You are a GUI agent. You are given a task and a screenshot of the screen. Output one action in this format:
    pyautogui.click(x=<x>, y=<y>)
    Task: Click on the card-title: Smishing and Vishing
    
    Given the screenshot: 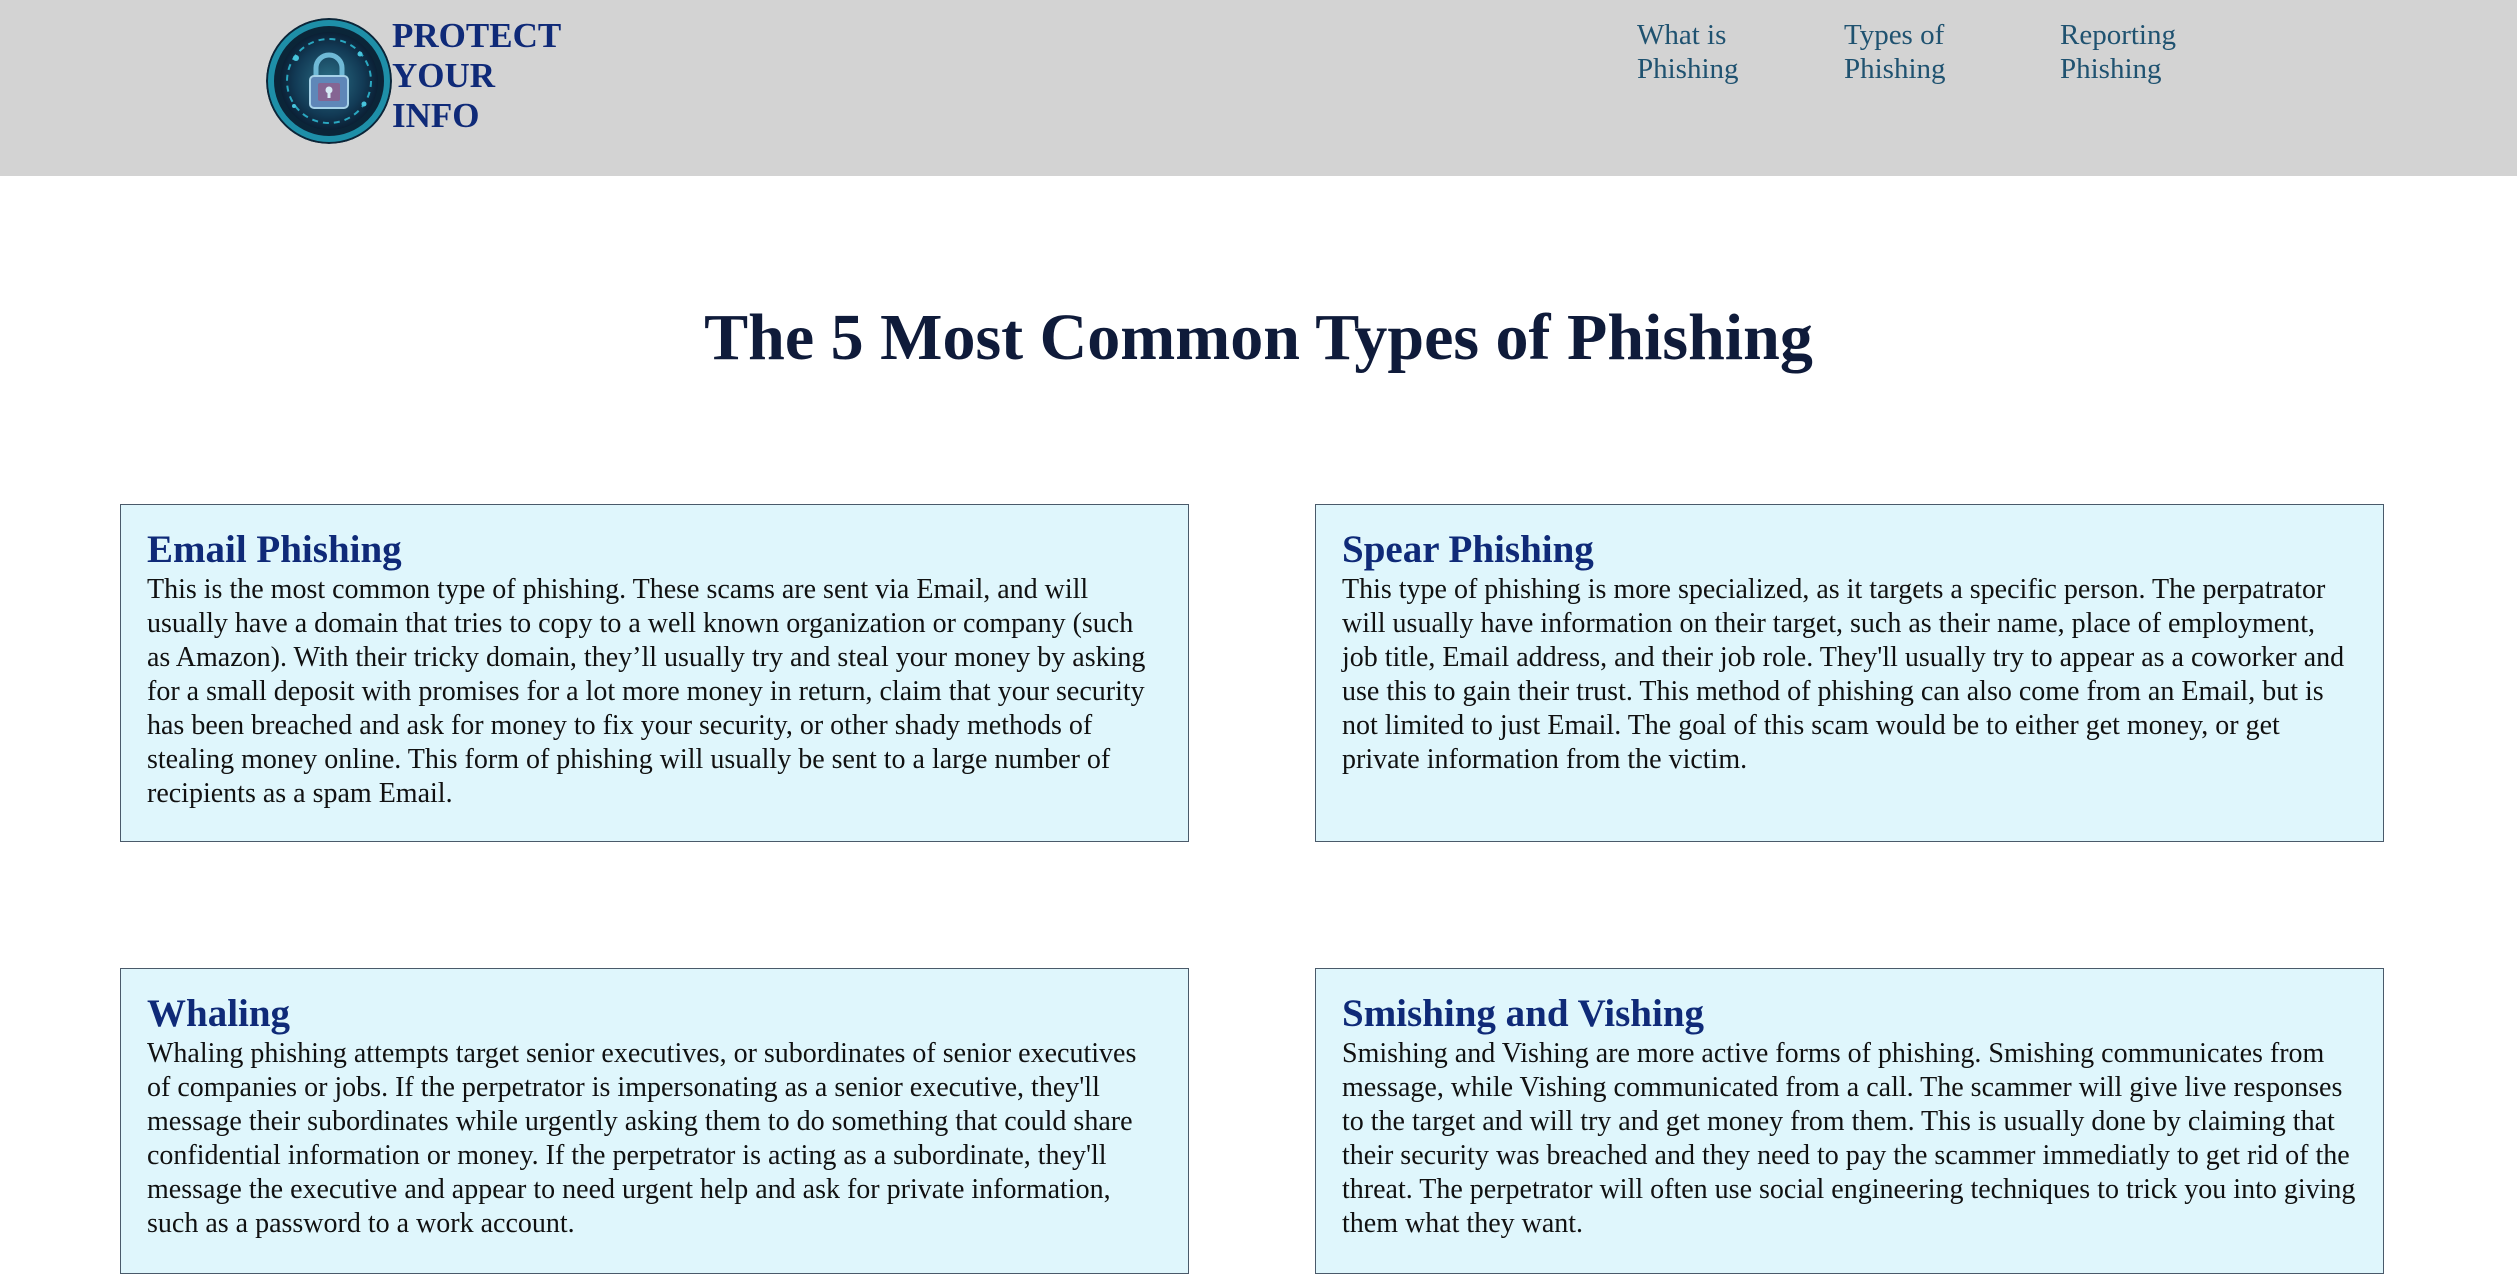 What is the action you would take?
    pyautogui.click(x=1523, y=1013)
    